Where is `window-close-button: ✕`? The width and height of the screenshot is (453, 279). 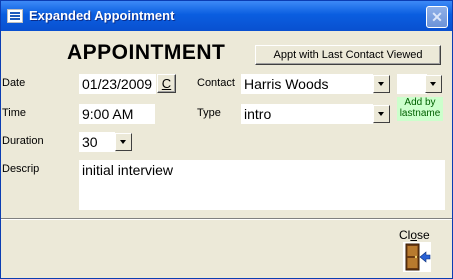
window-close-button: ✕ is located at coordinates (437, 17).